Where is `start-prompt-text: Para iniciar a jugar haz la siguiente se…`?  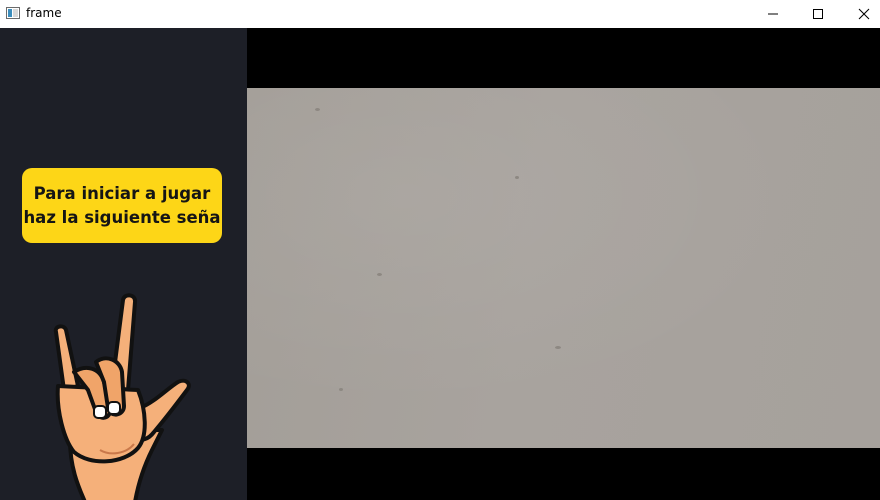 start-prompt-text: Para iniciar a jugar haz la siguiente se… is located at coordinates (122, 205).